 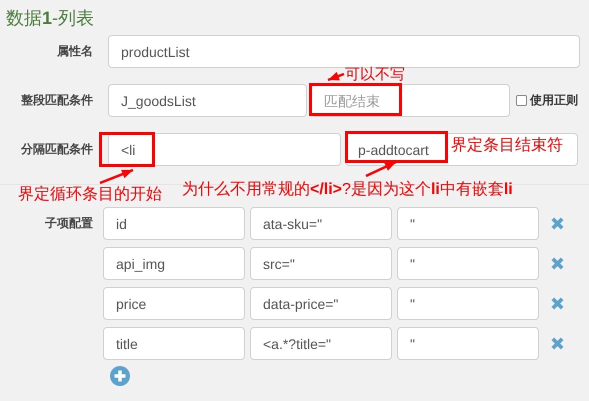 I want to click on input-field: id, so click(x=174, y=223).